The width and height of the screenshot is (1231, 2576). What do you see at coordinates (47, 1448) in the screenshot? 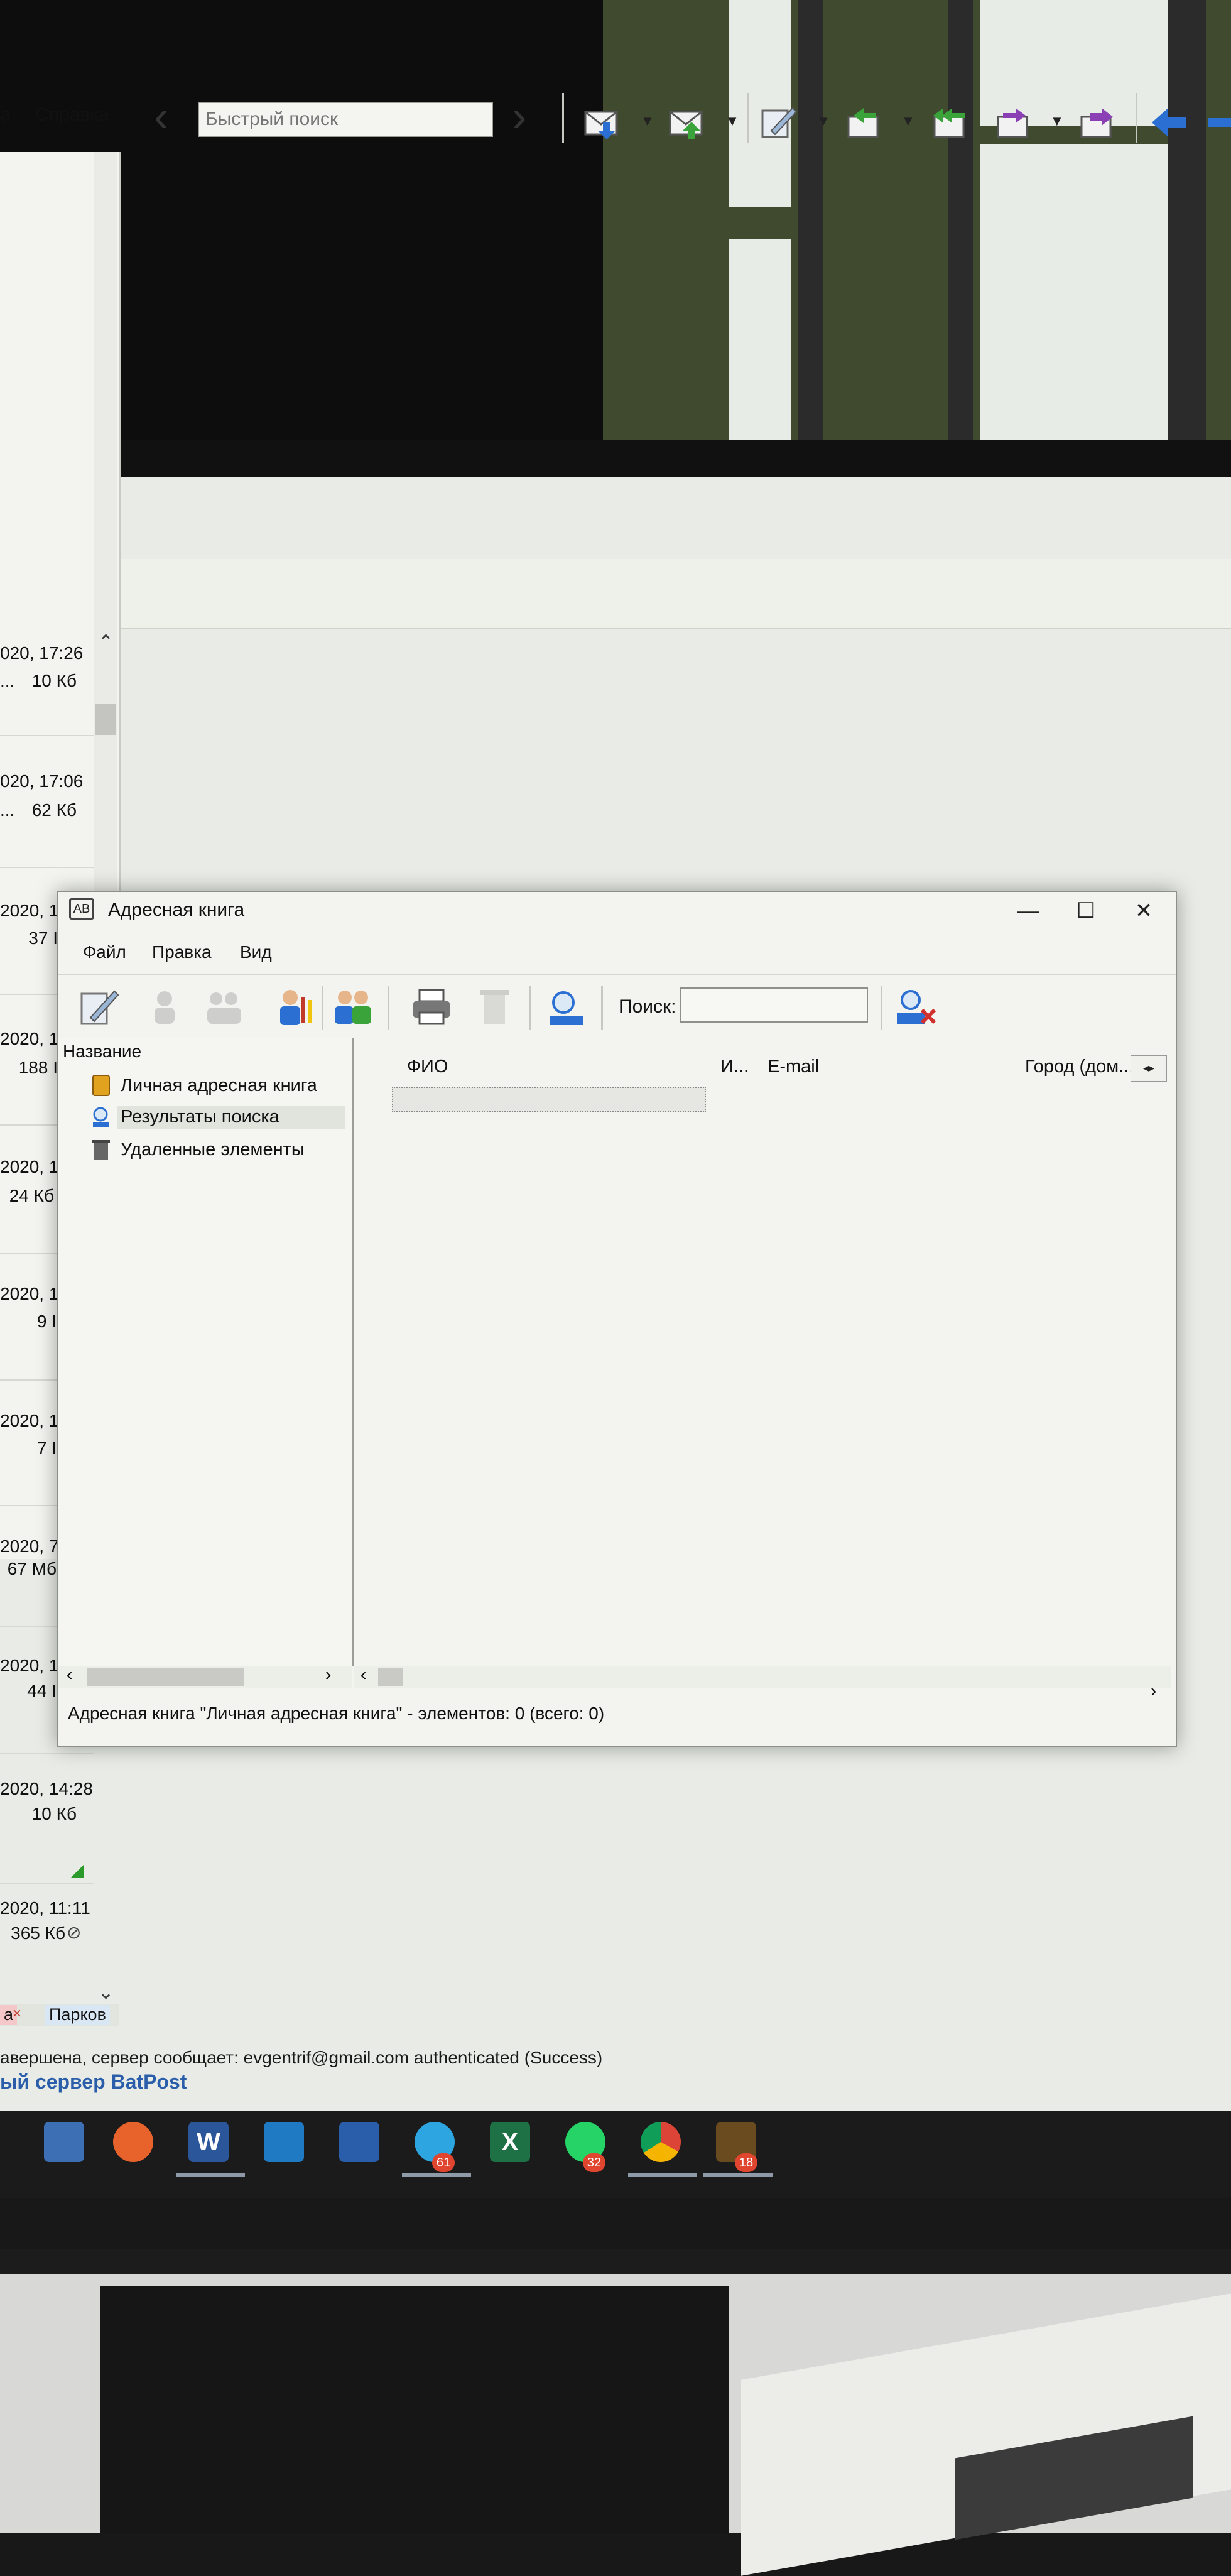
I see `message-size: 7 I` at bounding box center [47, 1448].